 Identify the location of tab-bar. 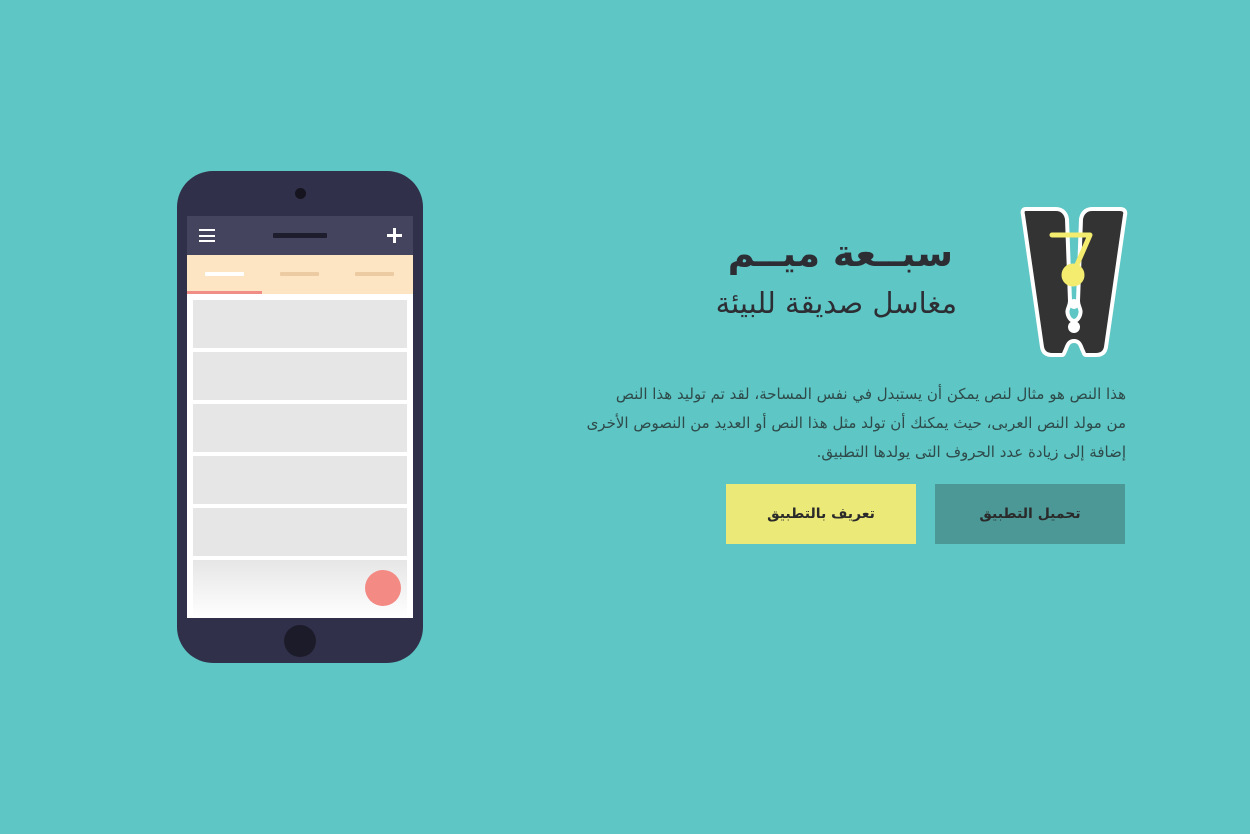
(300, 274).